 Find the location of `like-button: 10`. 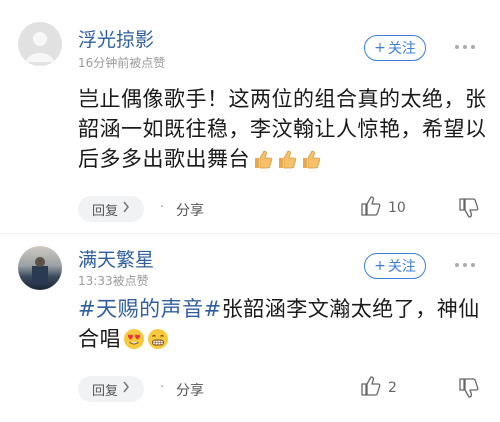

like-button: 10 is located at coordinates (383, 208).